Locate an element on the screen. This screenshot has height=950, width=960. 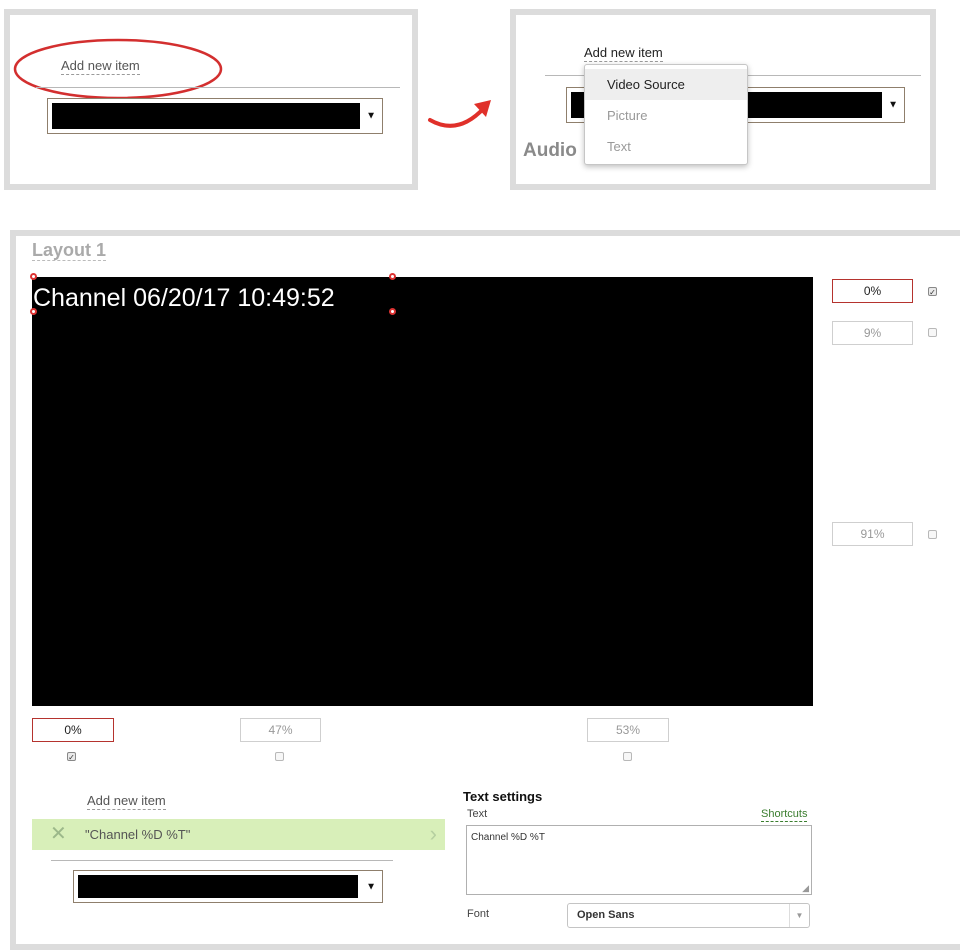
step1-source-select: ▼ is located at coordinates (215, 116).